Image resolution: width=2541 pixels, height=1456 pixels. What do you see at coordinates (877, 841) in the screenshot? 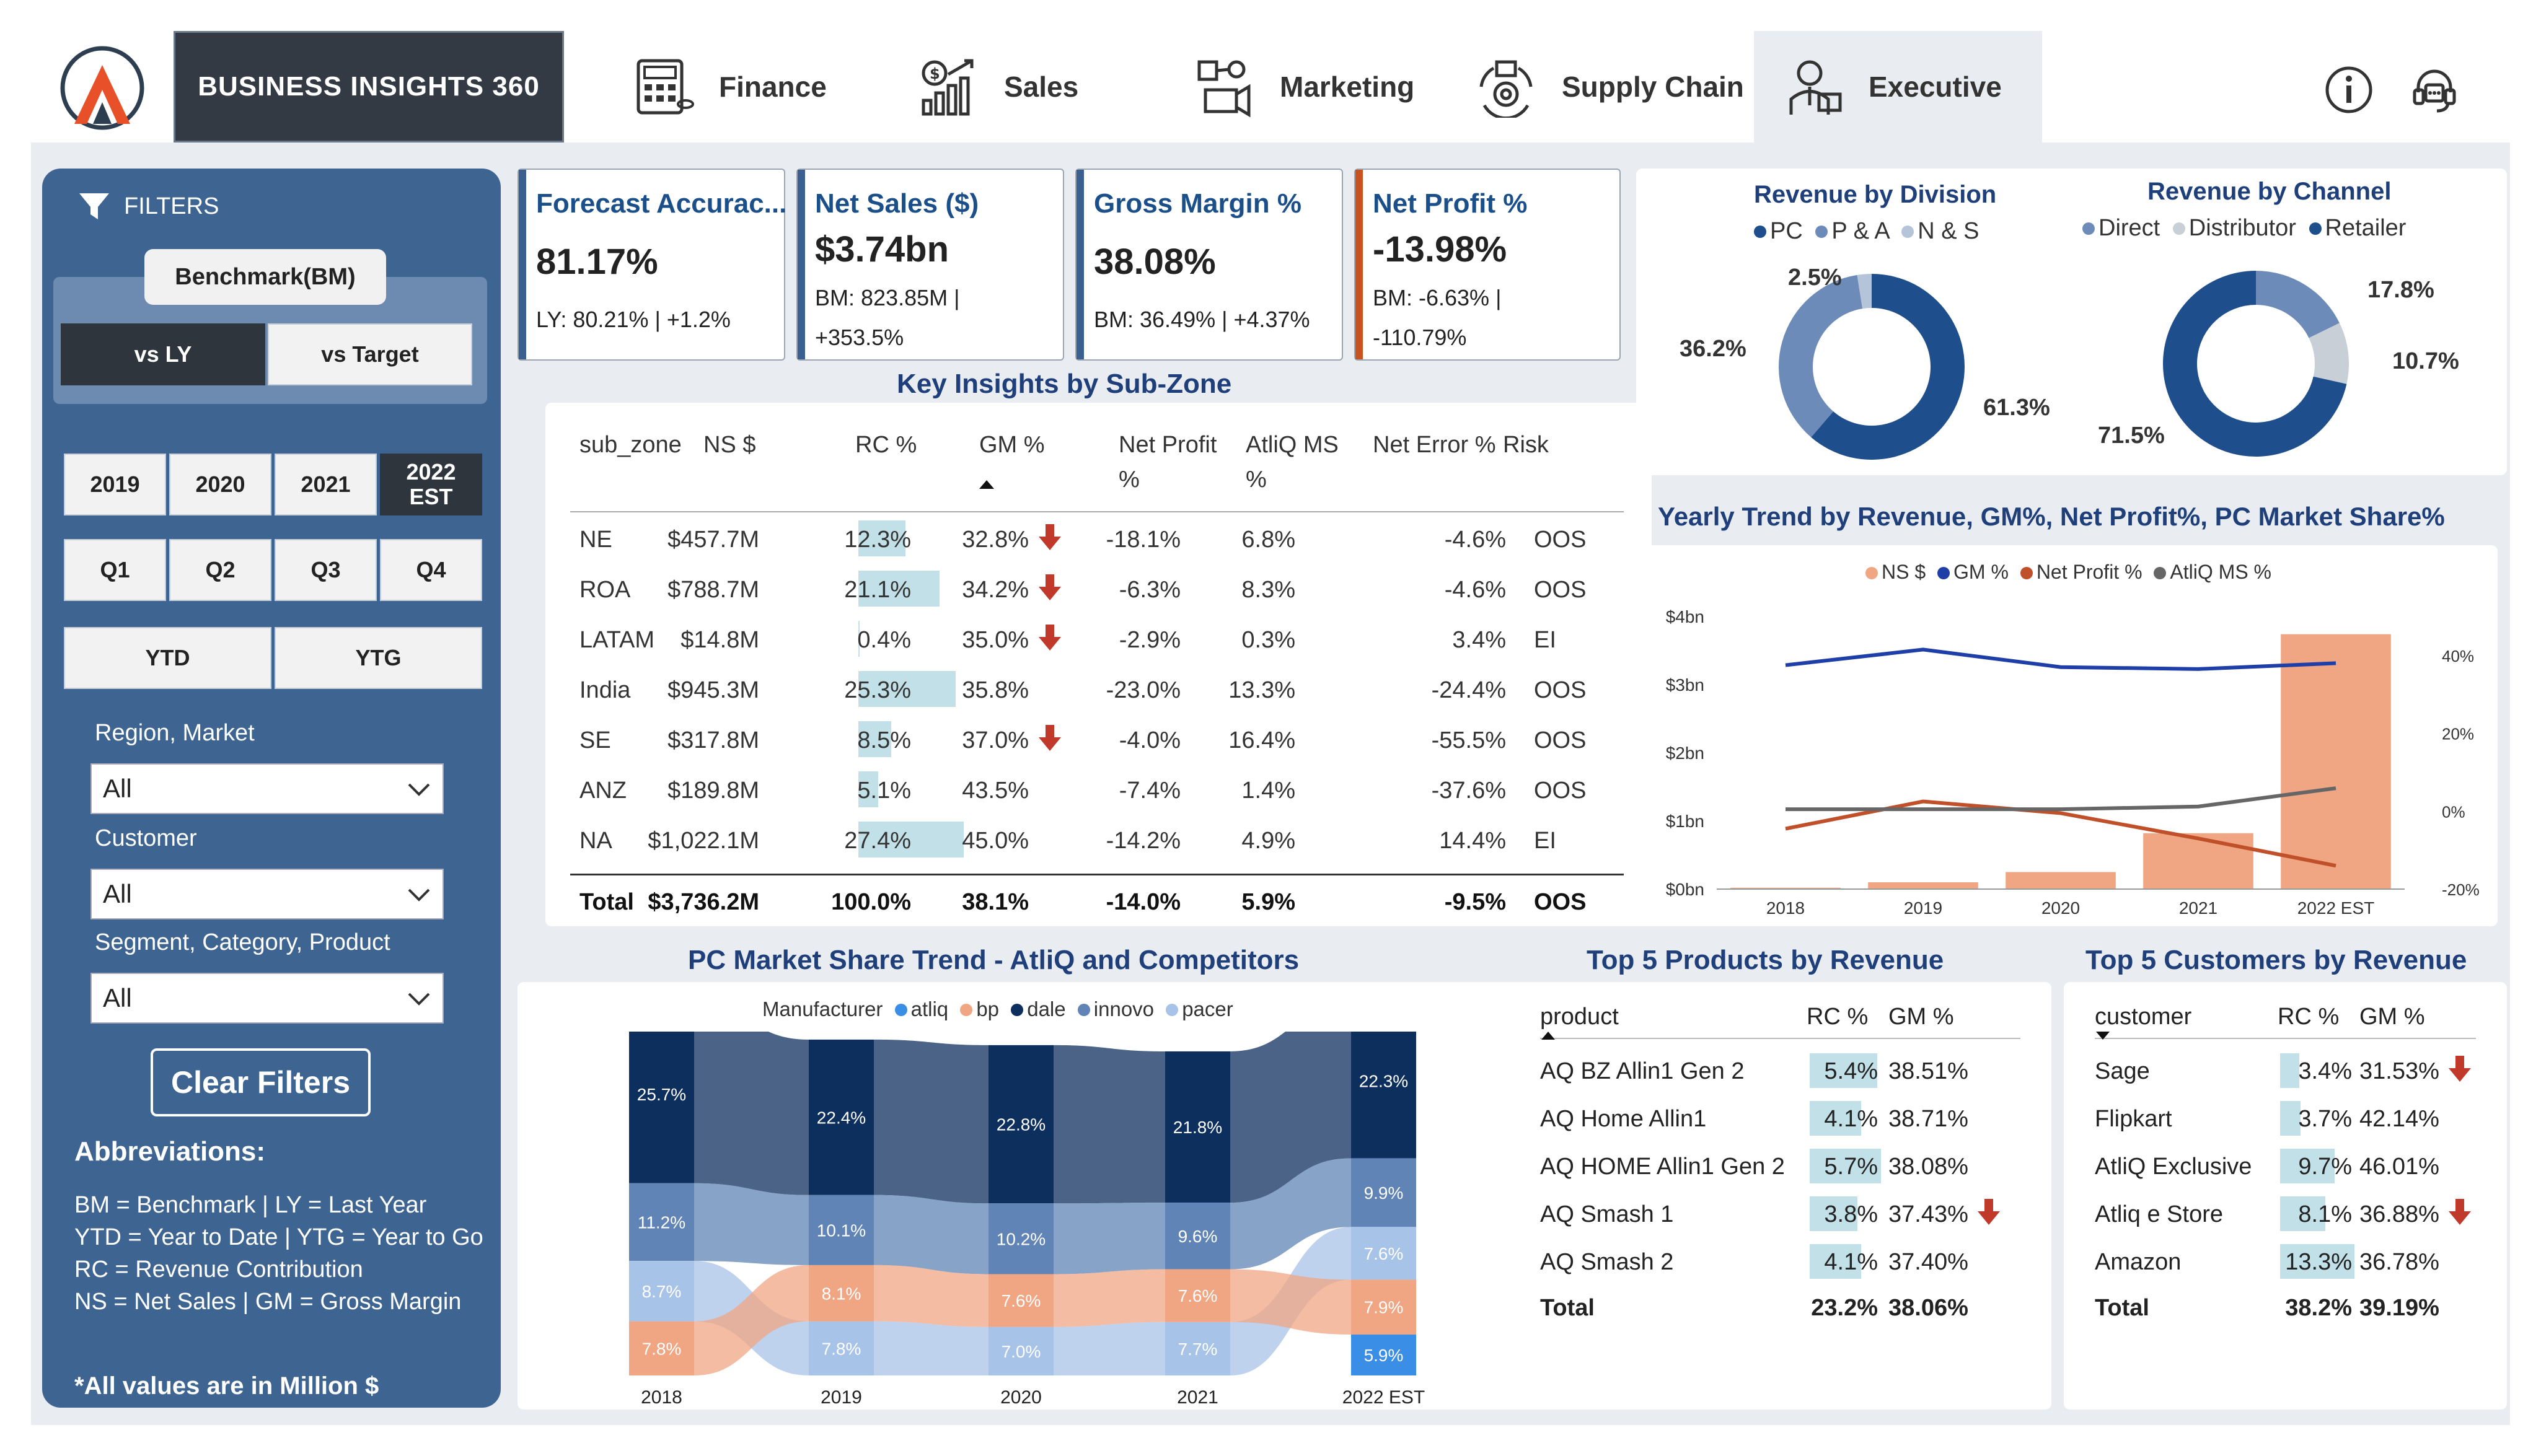
I see `cell-rc: 27.4%` at bounding box center [877, 841].